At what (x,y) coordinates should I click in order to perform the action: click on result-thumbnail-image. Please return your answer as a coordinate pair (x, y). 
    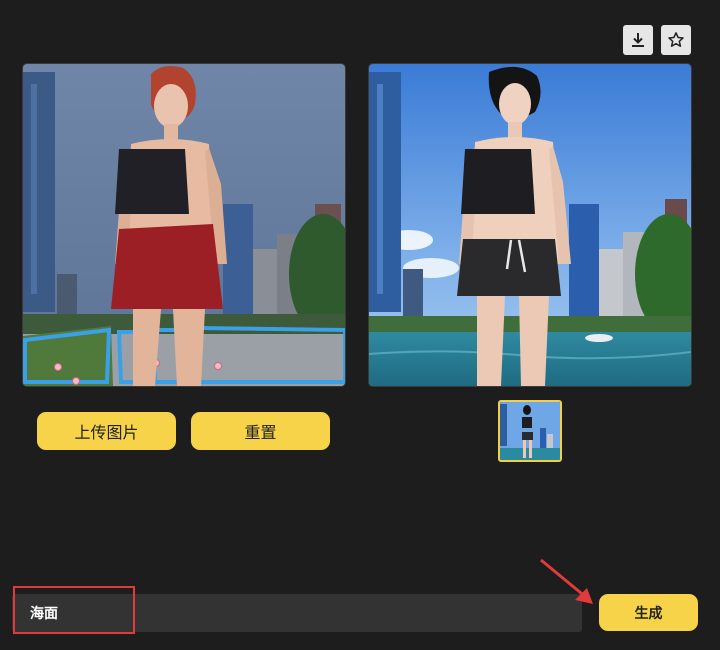
    Looking at the image, I should click on (530, 431).